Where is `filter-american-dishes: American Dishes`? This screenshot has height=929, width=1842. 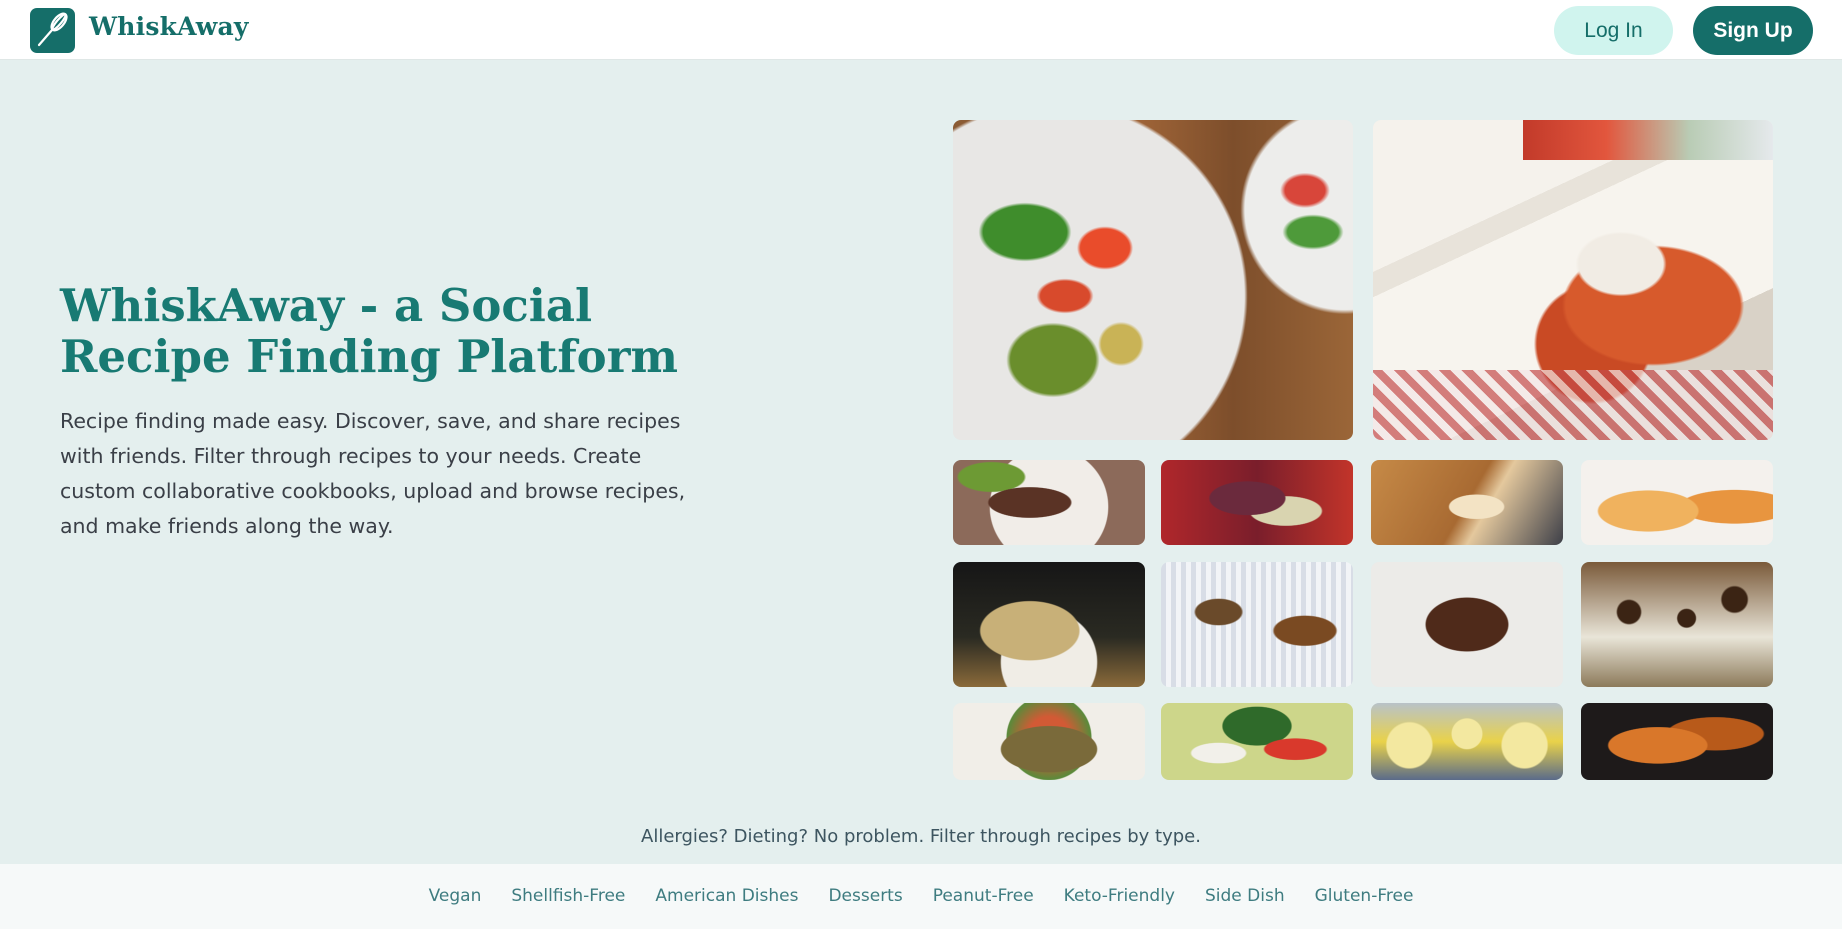
filter-american-dishes: American Dishes is located at coordinates (726, 896).